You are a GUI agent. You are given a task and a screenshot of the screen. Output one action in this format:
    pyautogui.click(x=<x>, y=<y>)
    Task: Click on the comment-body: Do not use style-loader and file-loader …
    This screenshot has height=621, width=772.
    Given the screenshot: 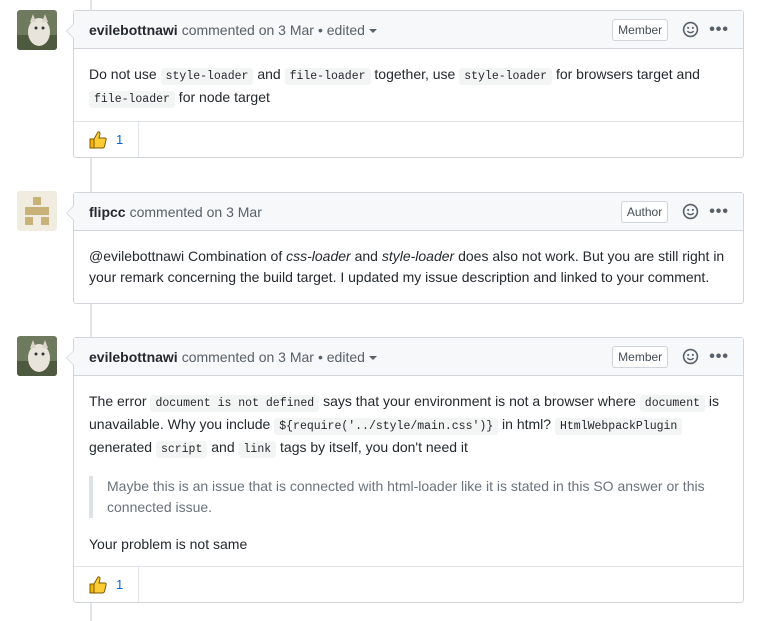 What is the action you would take?
    pyautogui.click(x=394, y=87)
    